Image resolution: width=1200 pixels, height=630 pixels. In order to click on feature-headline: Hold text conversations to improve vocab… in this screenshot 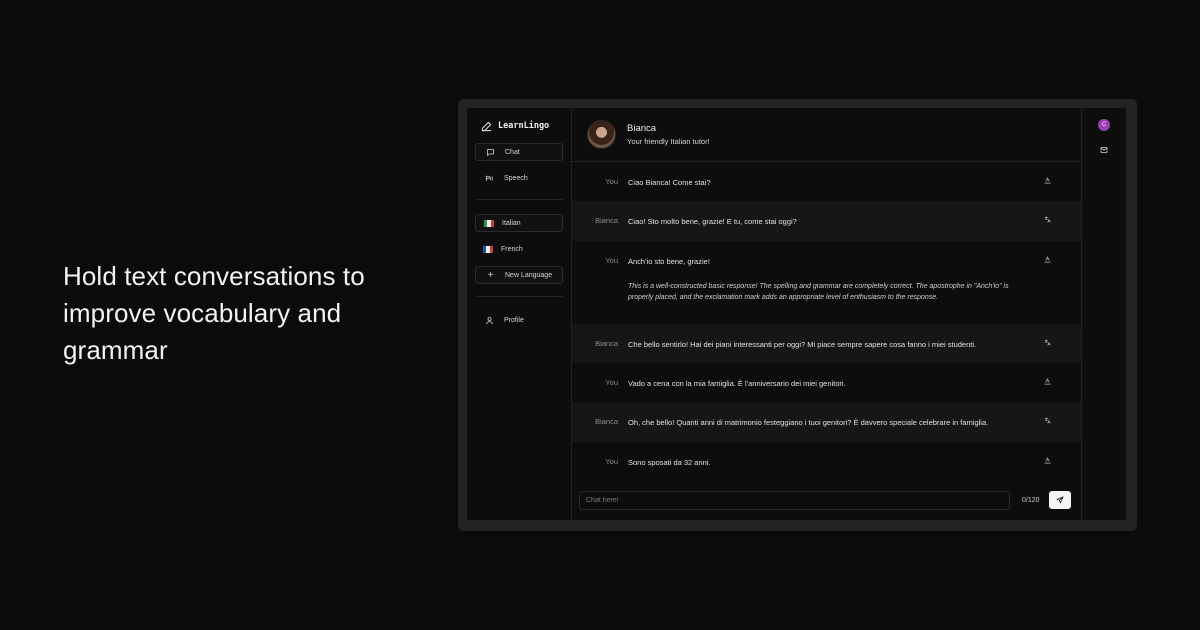, I will do `click(214, 313)`.